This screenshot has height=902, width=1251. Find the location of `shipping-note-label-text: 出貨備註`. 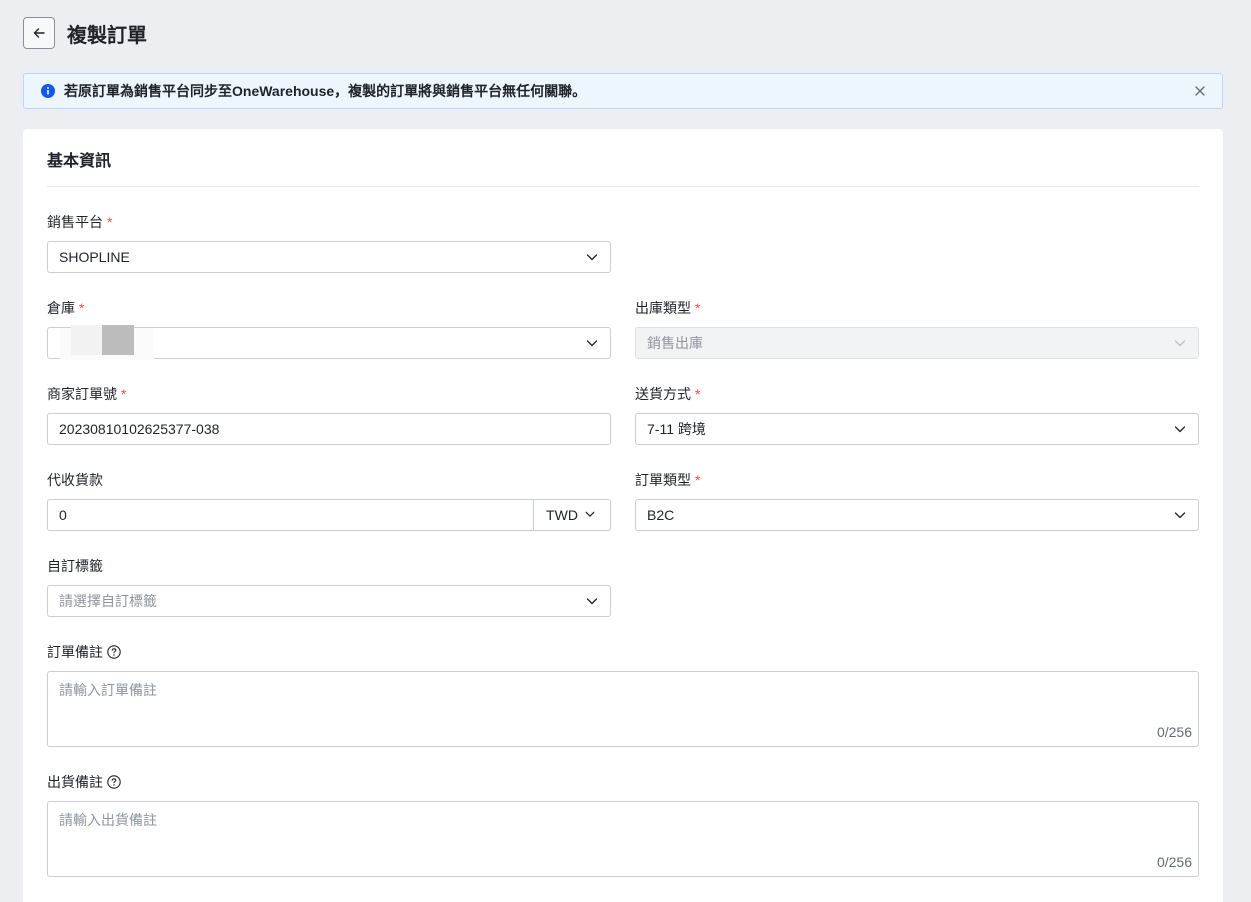

shipping-note-label-text: 出貨備註 is located at coordinates (75, 782).